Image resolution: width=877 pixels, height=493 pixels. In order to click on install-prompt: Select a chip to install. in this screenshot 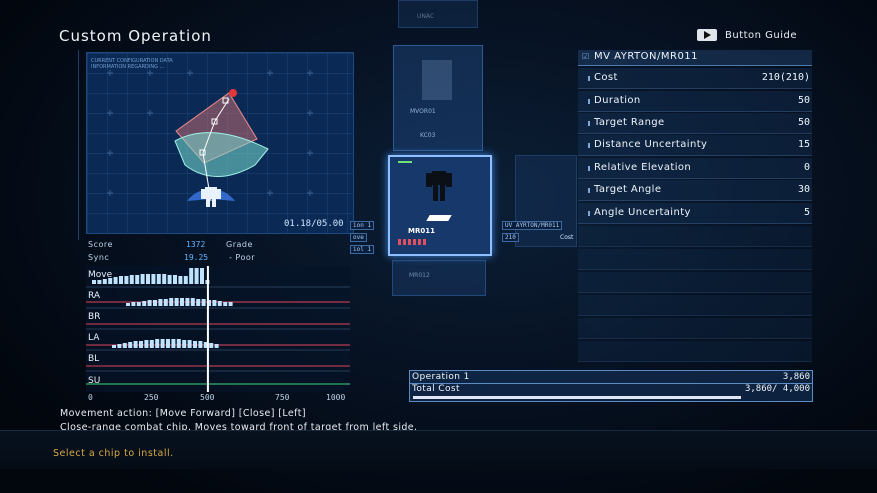, I will do `click(113, 453)`.